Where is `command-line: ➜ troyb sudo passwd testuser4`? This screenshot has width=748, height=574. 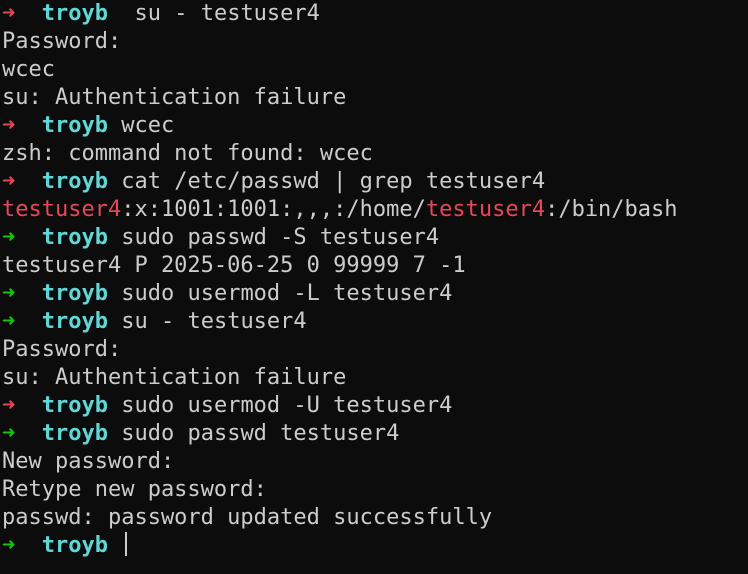 command-line: ➜ troyb sudo passwd testuser4 is located at coordinates (374, 434).